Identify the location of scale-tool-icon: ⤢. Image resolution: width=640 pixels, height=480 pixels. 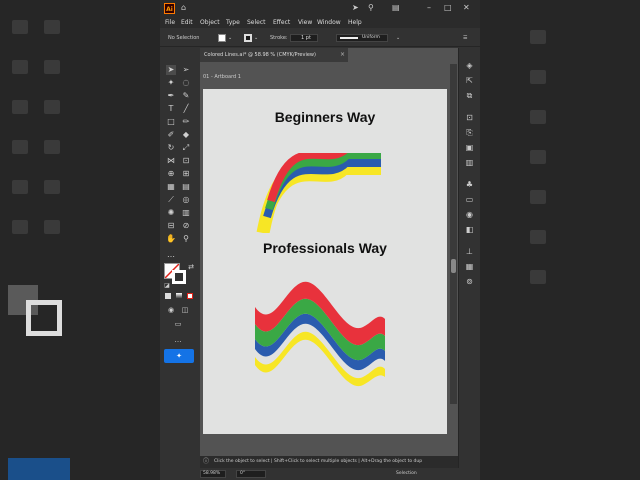
(186, 148).